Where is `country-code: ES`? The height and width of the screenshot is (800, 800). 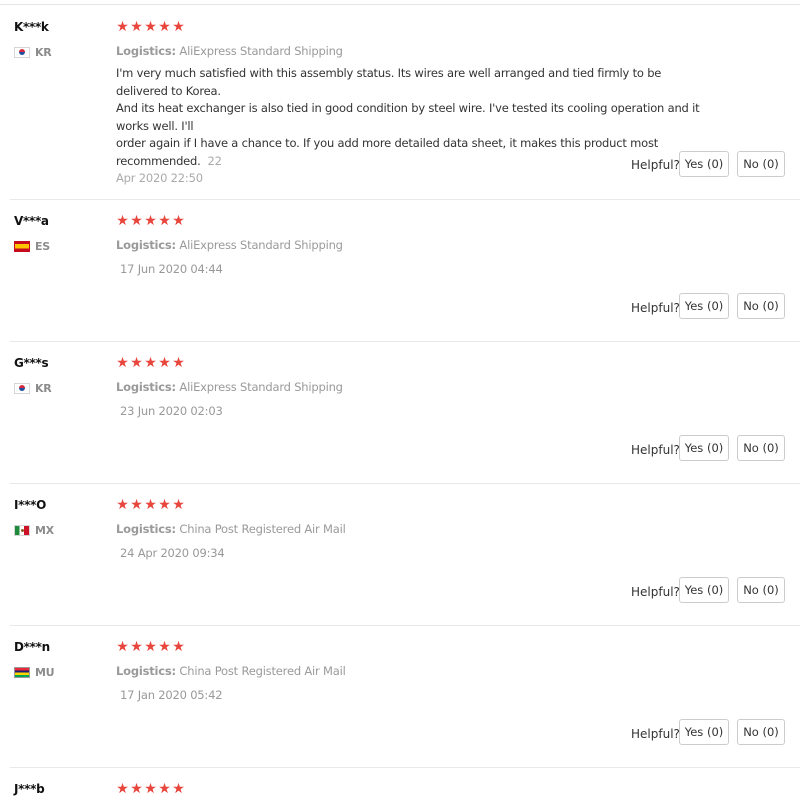
country-code: ES is located at coordinates (42, 246).